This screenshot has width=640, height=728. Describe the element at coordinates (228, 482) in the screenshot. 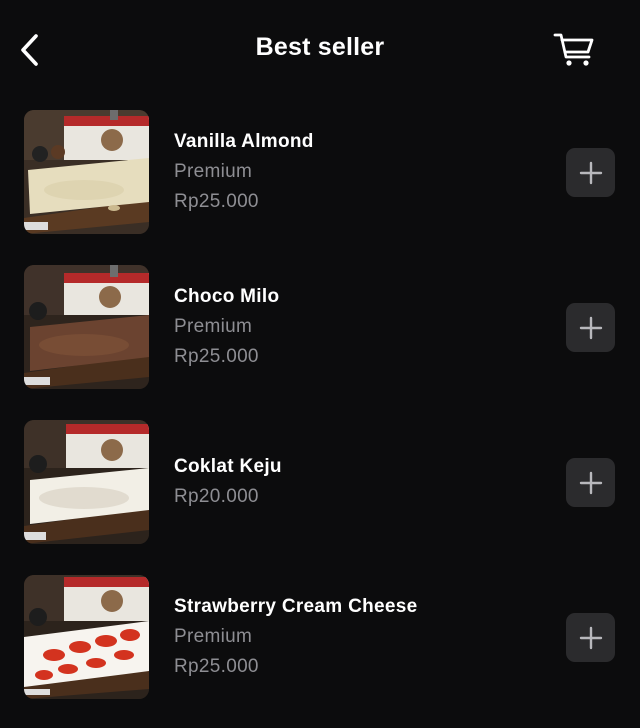

I see `product-info: Coklat Keju Rp20.000` at that location.